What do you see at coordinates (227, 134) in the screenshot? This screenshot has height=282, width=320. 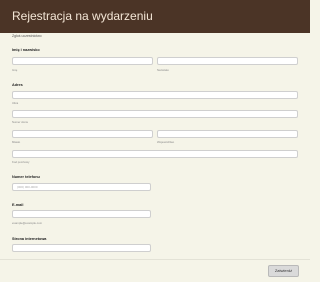 I see `region-input` at bounding box center [227, 134].